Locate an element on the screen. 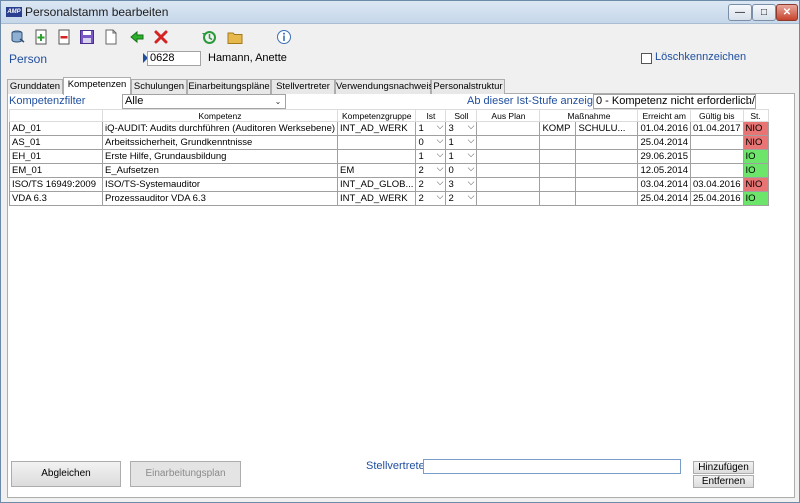  col-header-massnahme: Maßnahme is located at coordinates (589, 115).